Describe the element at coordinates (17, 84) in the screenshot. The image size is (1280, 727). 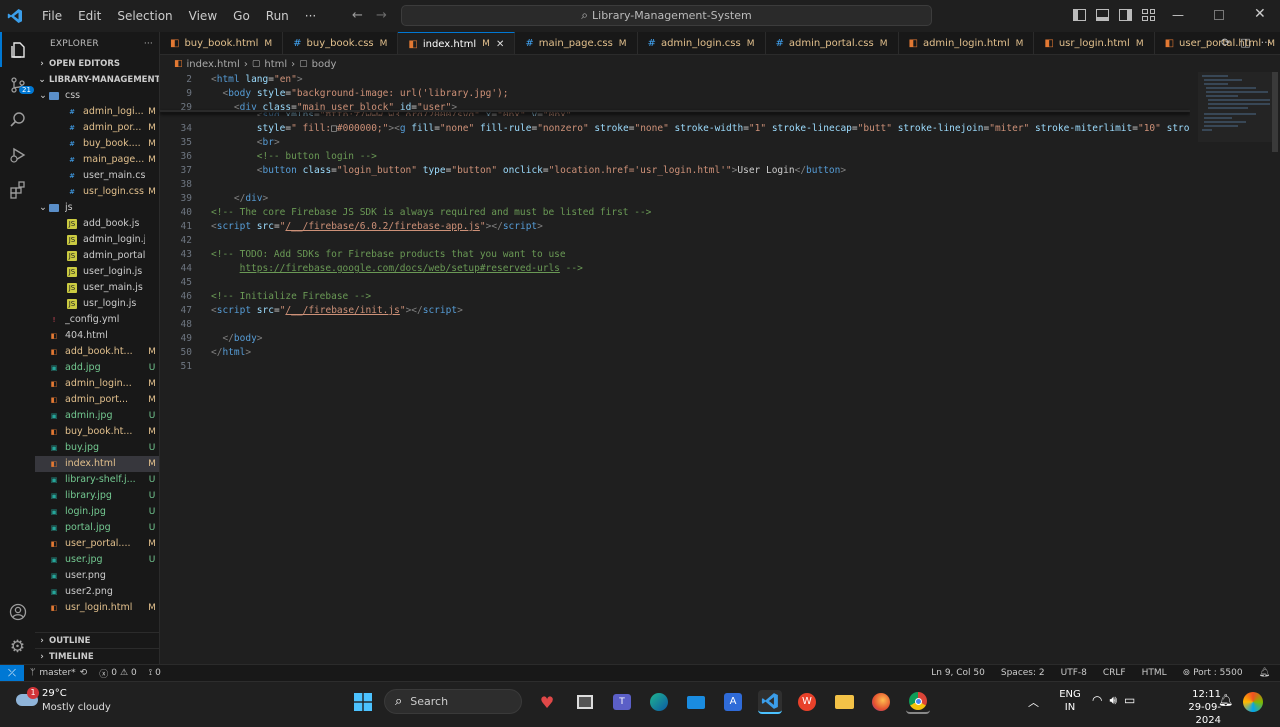
I see `source-control-icon: 21` at that location.